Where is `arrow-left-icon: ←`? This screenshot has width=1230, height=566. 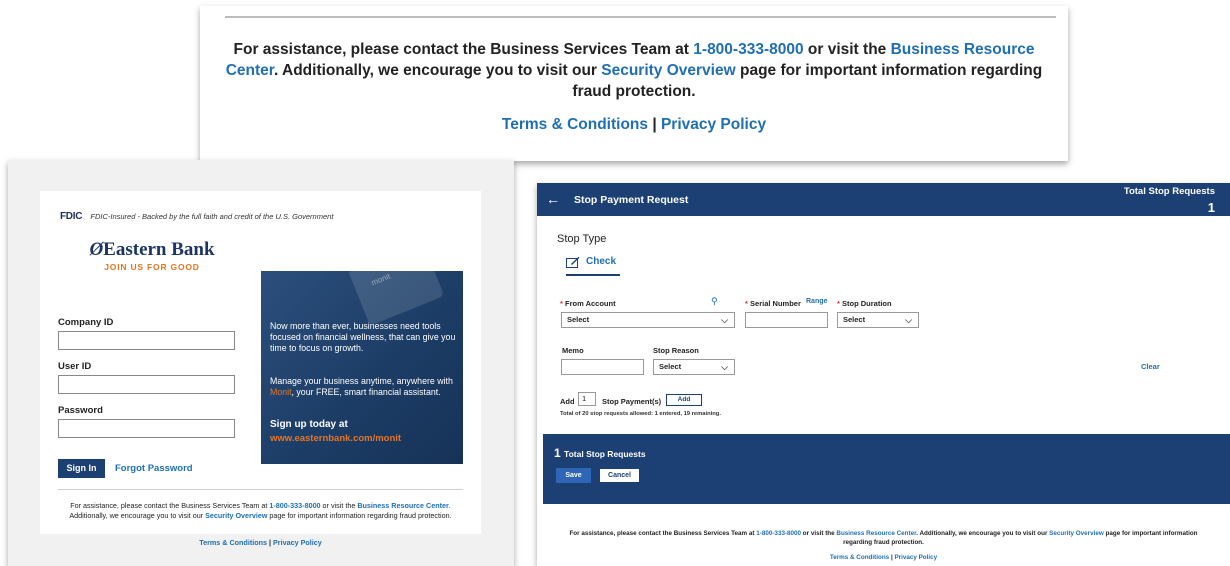 arrow-left-icon: ← is located at coordinates (553, 199).